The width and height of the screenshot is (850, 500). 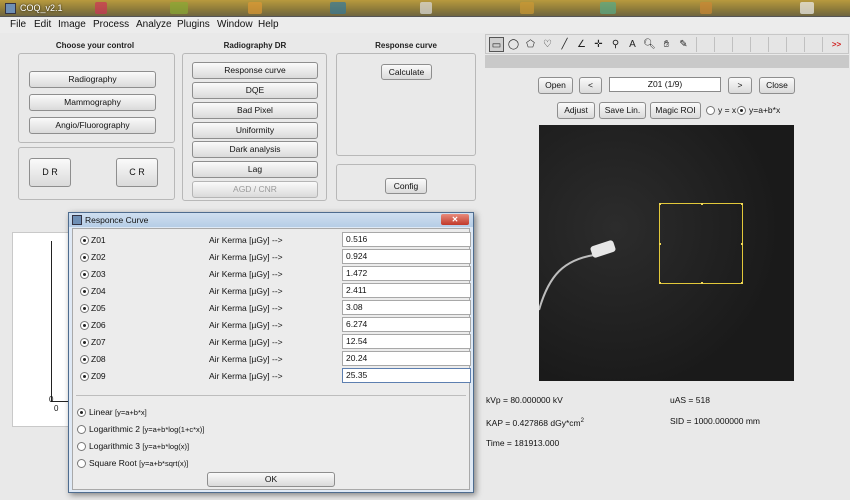 What do you see at coordinates (406, 72) in the screenshot?
I see `calculate-button: Calculate` at bounding box center [406, 72].